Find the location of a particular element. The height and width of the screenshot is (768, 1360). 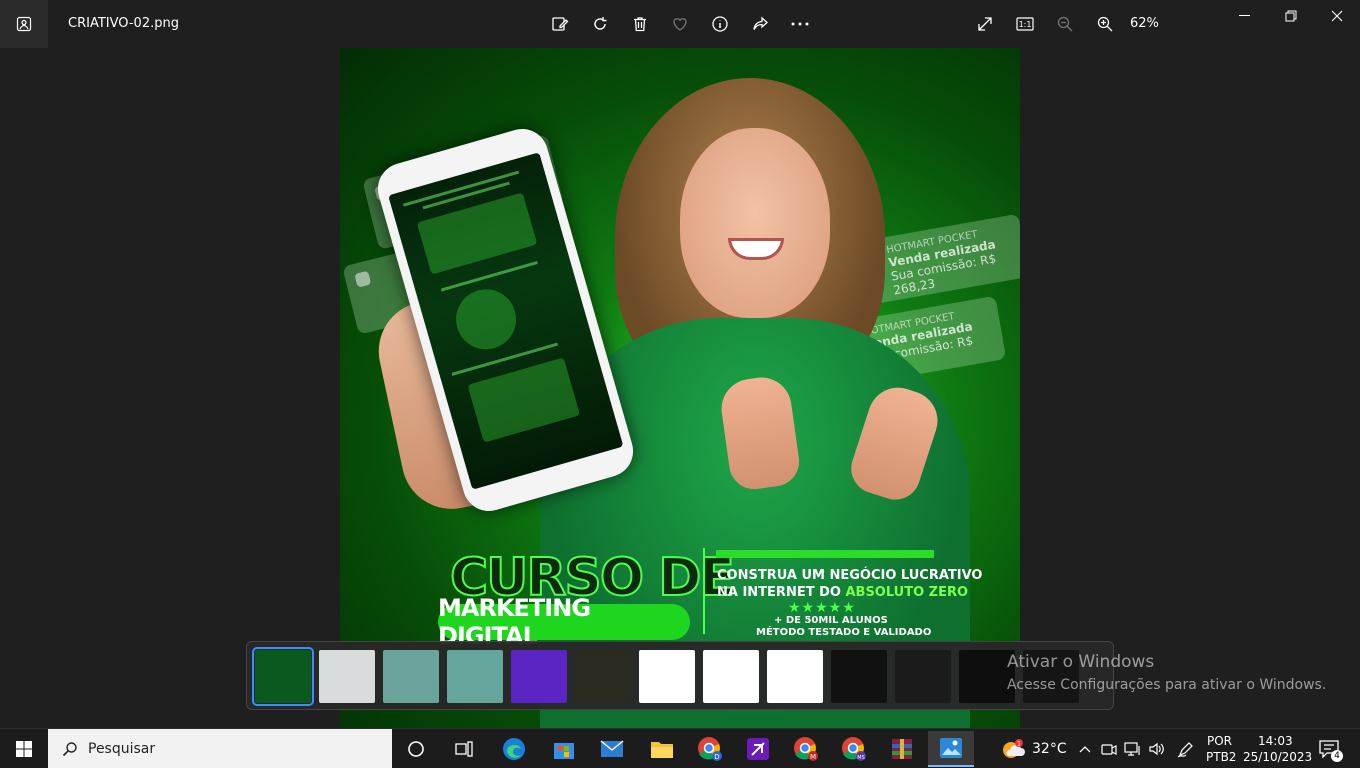

info-icon is located at coordinates (720, 24).